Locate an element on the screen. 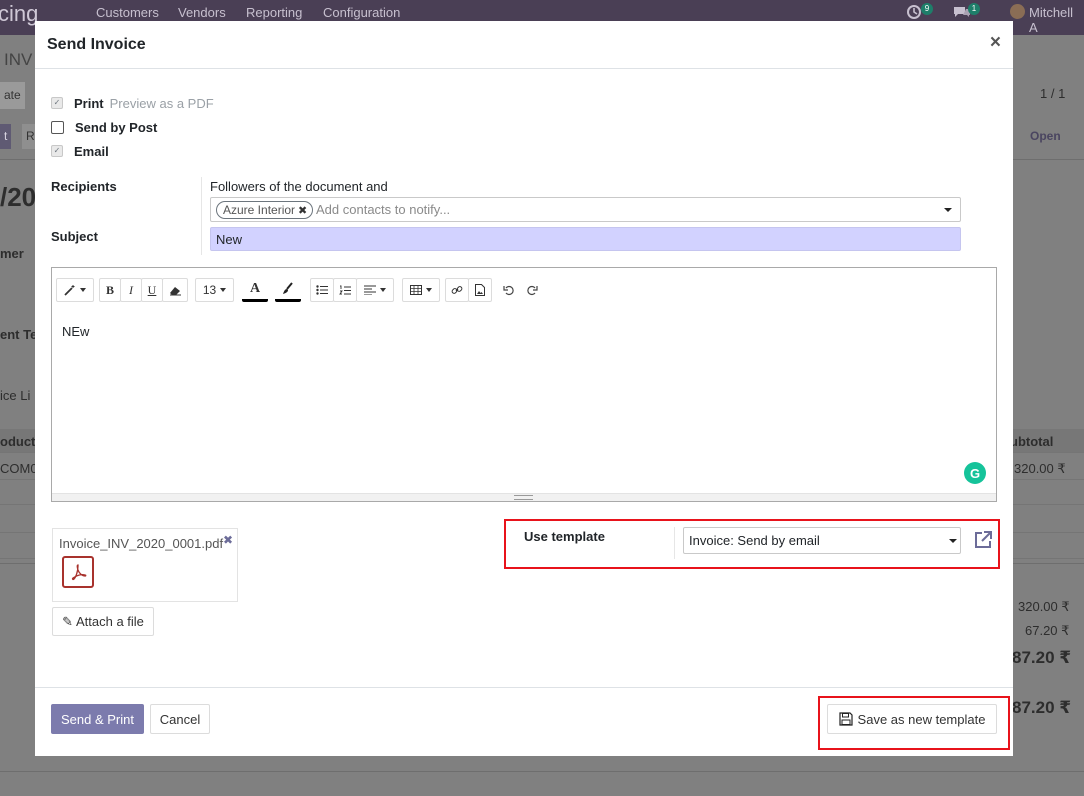 The width and height of the screenshot is (1084, 796). print-option: Print Preview as a PDF is located at coordinates (132, 103).